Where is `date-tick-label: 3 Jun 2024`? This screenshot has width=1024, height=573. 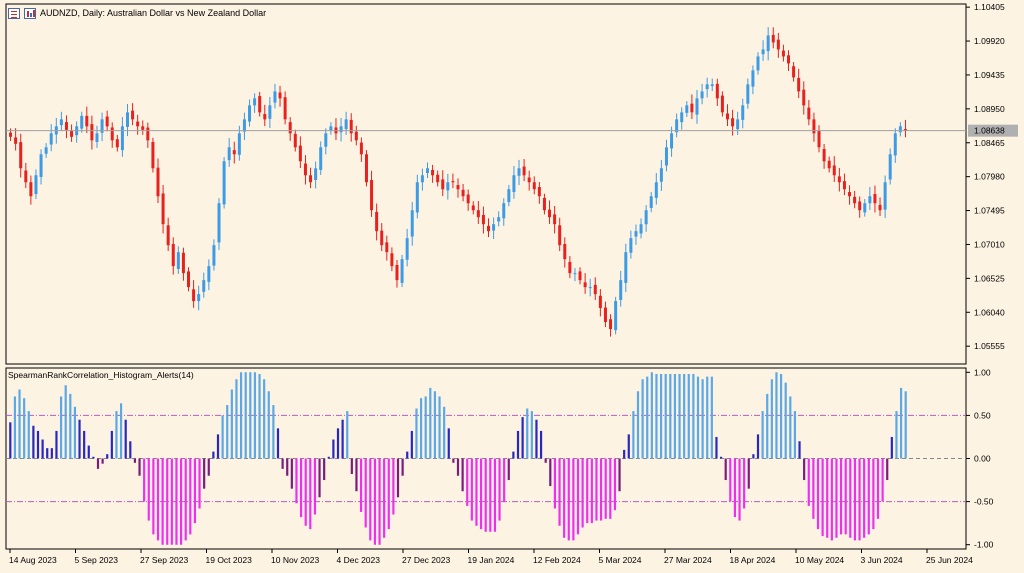
date-tick-label: 3 Jun 2024 is located at coordinates (882, 560).